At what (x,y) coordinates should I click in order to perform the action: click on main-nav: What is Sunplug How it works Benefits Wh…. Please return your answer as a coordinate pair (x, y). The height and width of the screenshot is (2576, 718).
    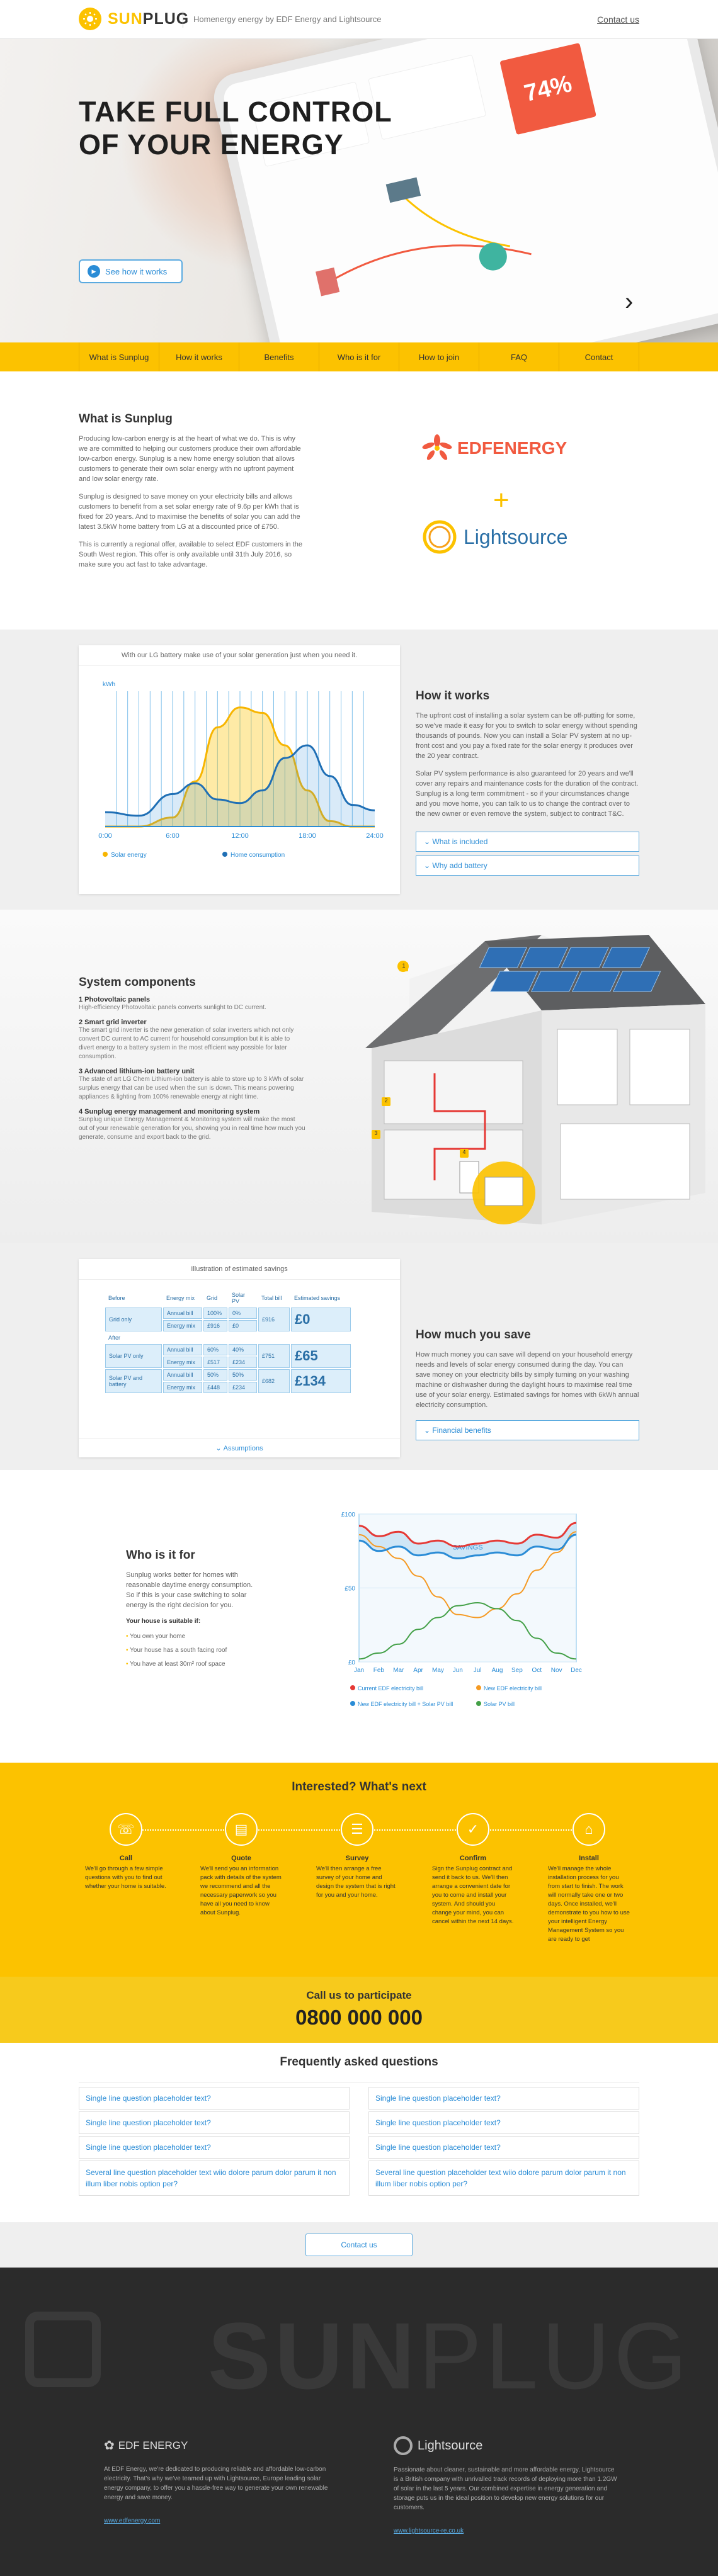
    Looking at the image, I should click on (359, 356).